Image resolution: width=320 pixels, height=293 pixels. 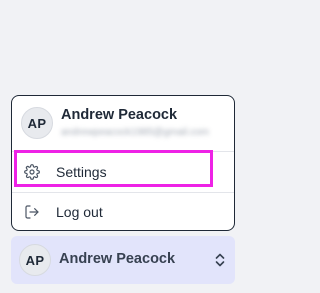 I want to click on account-name: Andrew Peacock, so click(x=117, y=259).